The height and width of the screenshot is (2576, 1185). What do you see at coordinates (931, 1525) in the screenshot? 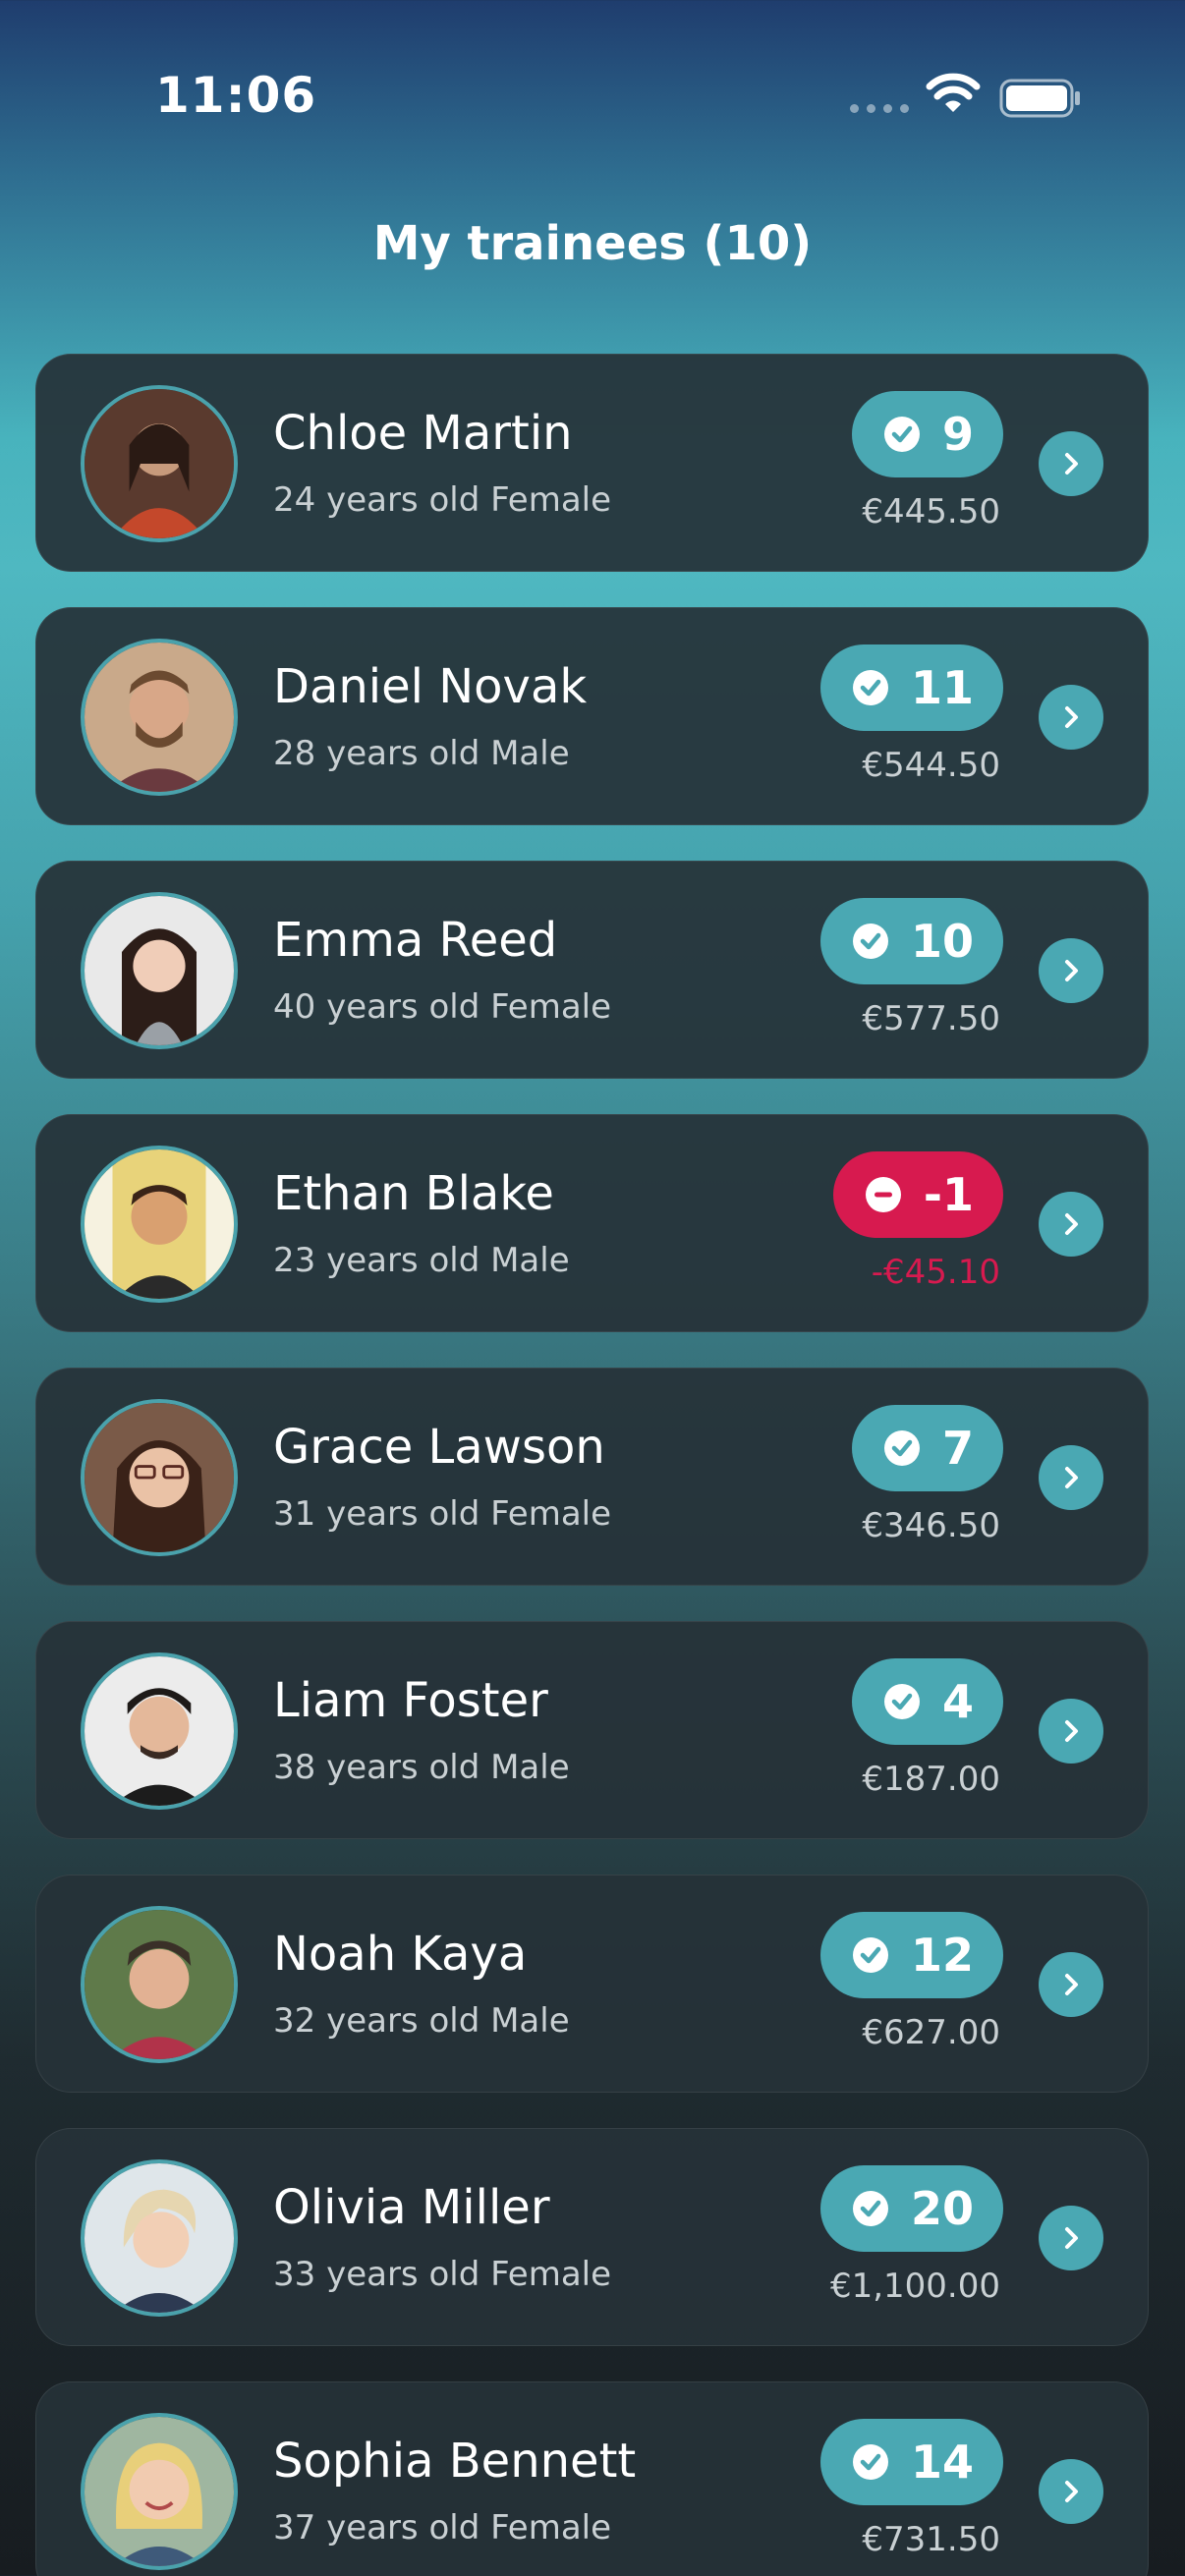
I see `balance-amount: €346.50` at bounding box center [931, 1525].